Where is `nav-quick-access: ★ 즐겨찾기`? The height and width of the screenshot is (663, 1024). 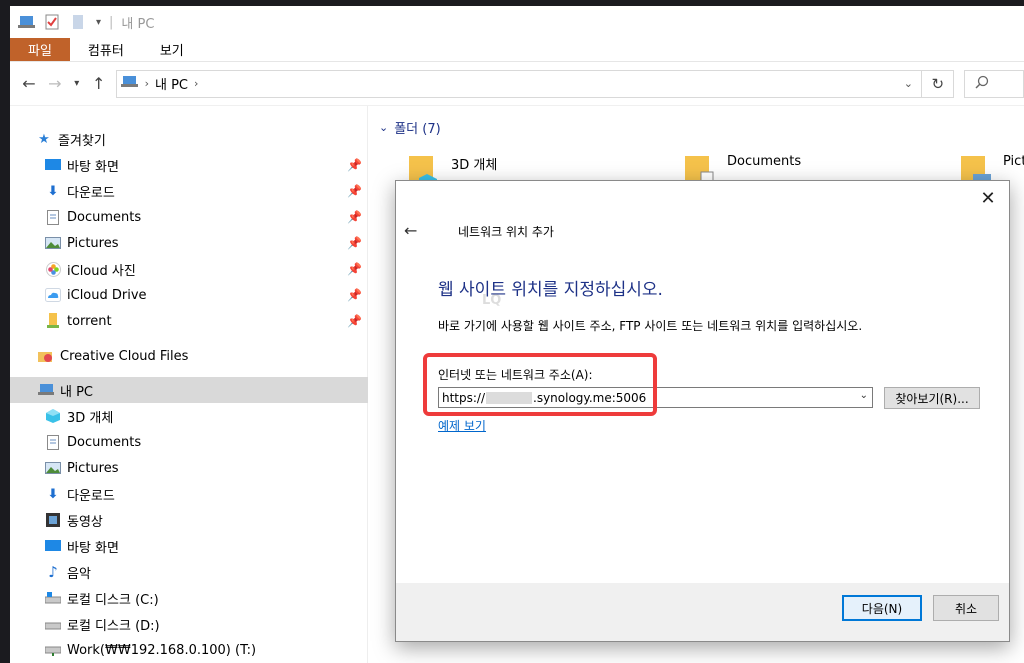 nav-quick-access: ★ 즐겨찾기 is located at coordinates (189, 139).